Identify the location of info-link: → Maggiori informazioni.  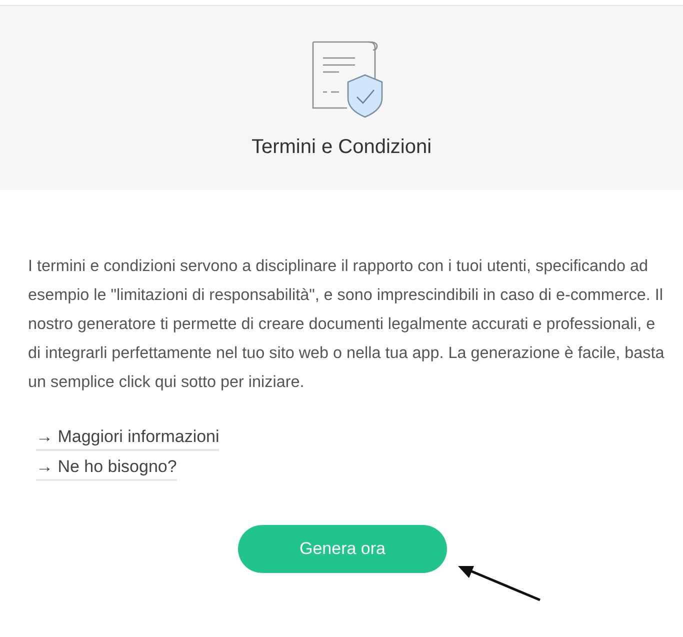
(128, 439).